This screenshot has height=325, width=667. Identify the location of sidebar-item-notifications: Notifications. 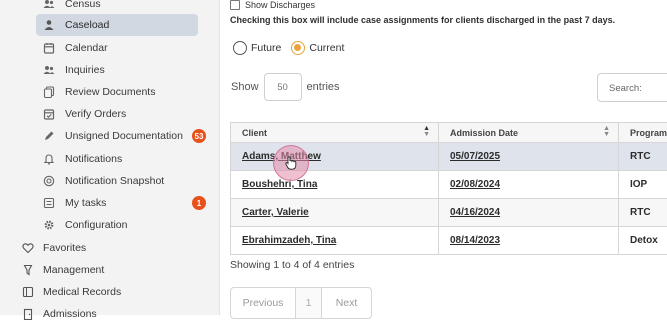
(117, 159).